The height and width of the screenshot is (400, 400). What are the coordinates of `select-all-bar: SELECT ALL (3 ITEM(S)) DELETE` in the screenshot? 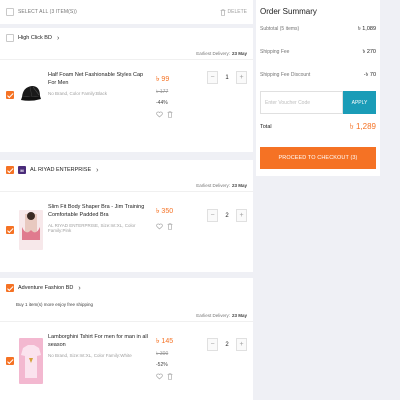 It's located at (126, 12).